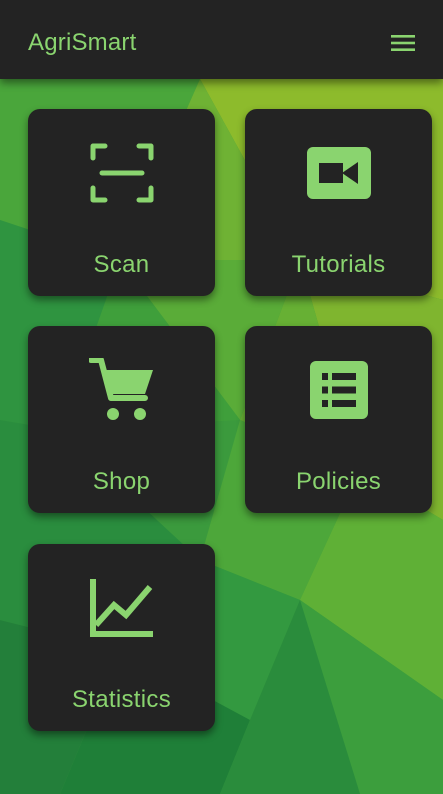 The image size is (443, 794). What do you see at coordinates (338, 390) in the screenshot?
I see `list-document-icon` at bounding box center [338, 390].